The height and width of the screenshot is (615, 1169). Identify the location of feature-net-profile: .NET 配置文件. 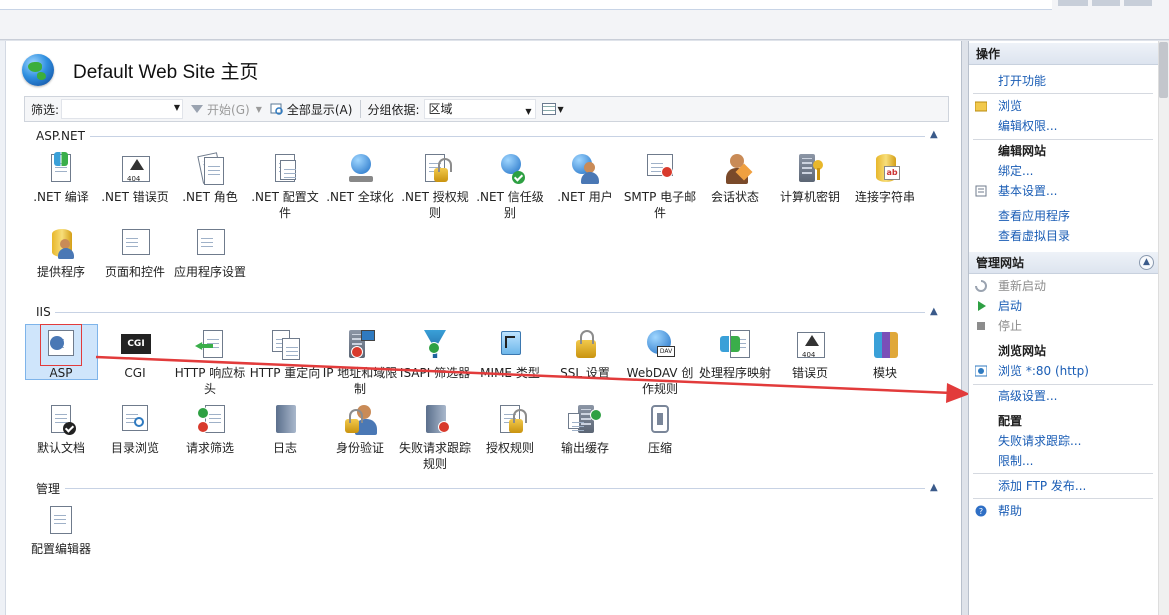
(285, 186).